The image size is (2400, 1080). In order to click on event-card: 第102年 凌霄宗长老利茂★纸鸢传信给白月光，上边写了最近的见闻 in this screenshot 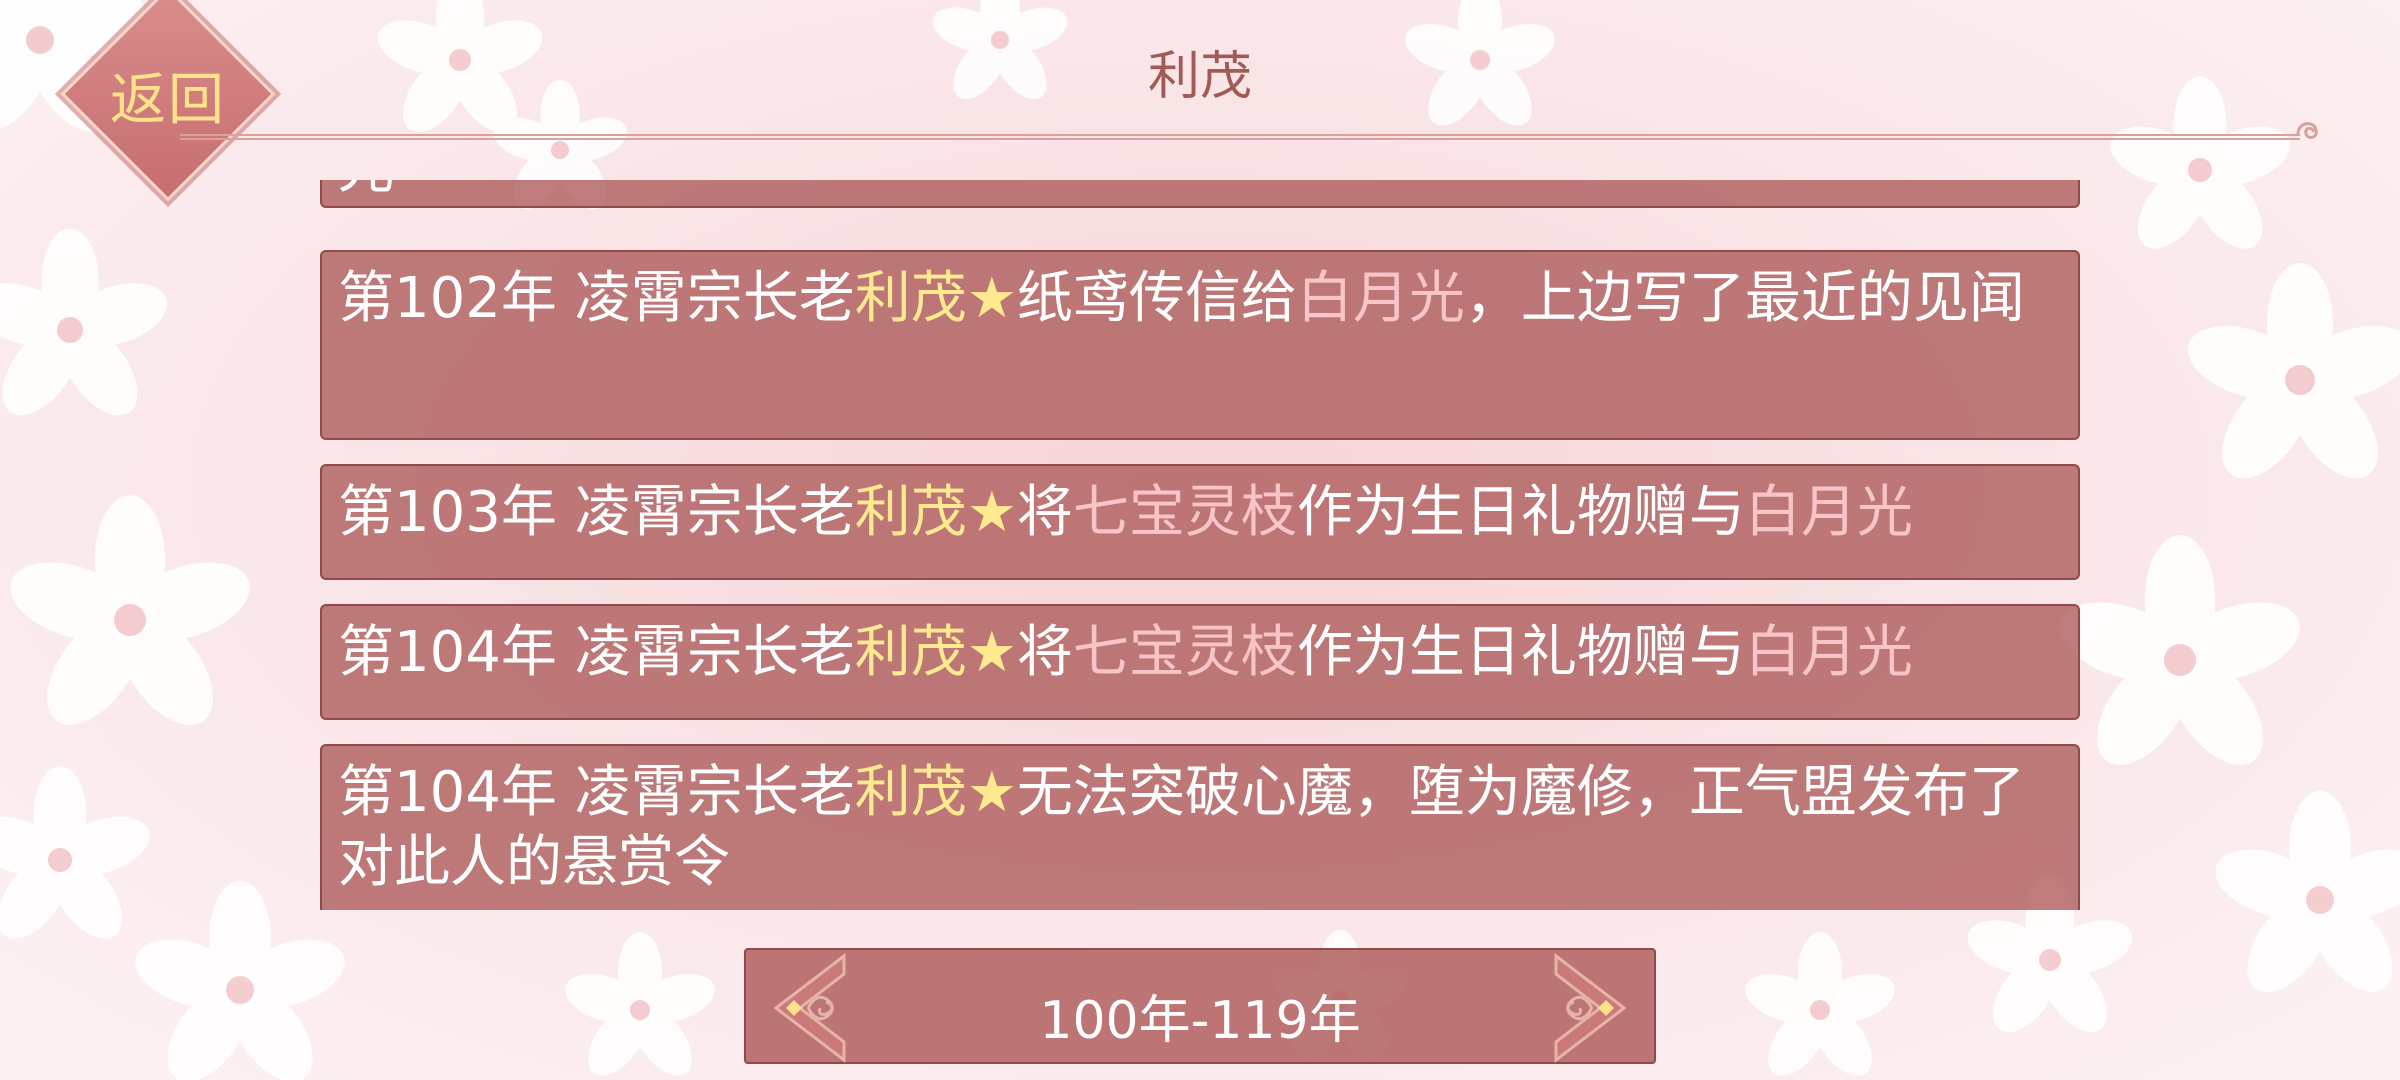, I will do `click(1200, 345)`.